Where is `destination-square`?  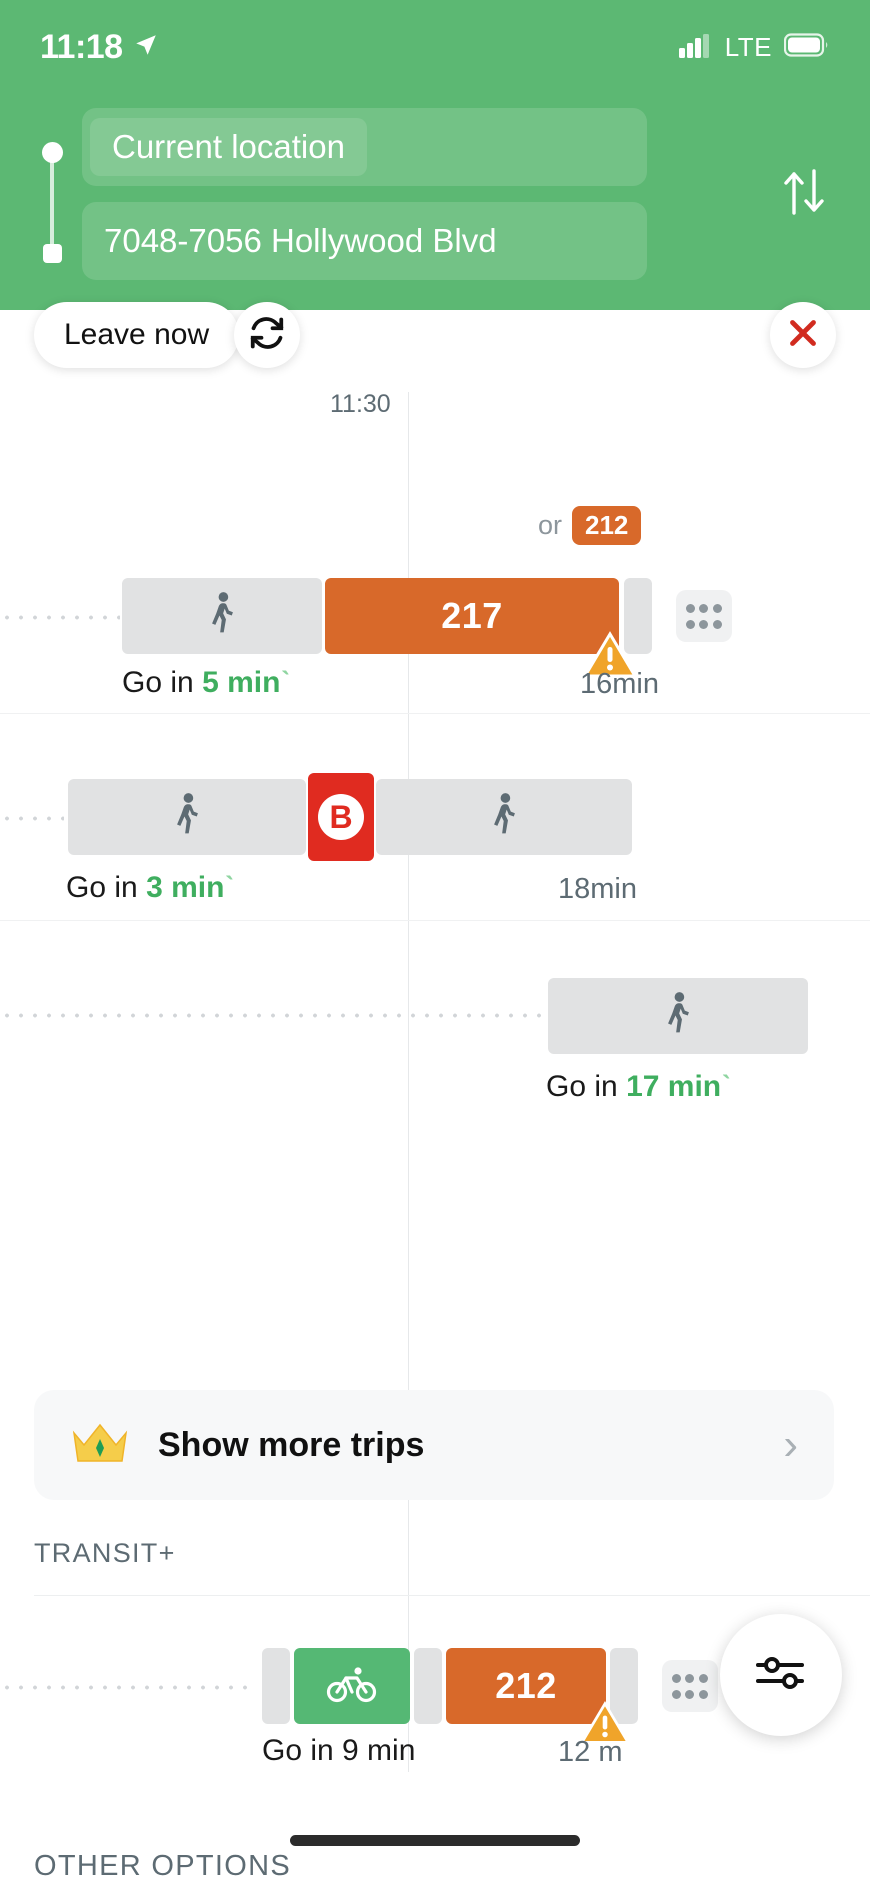 destination-square is located at coordinates (52, 253).